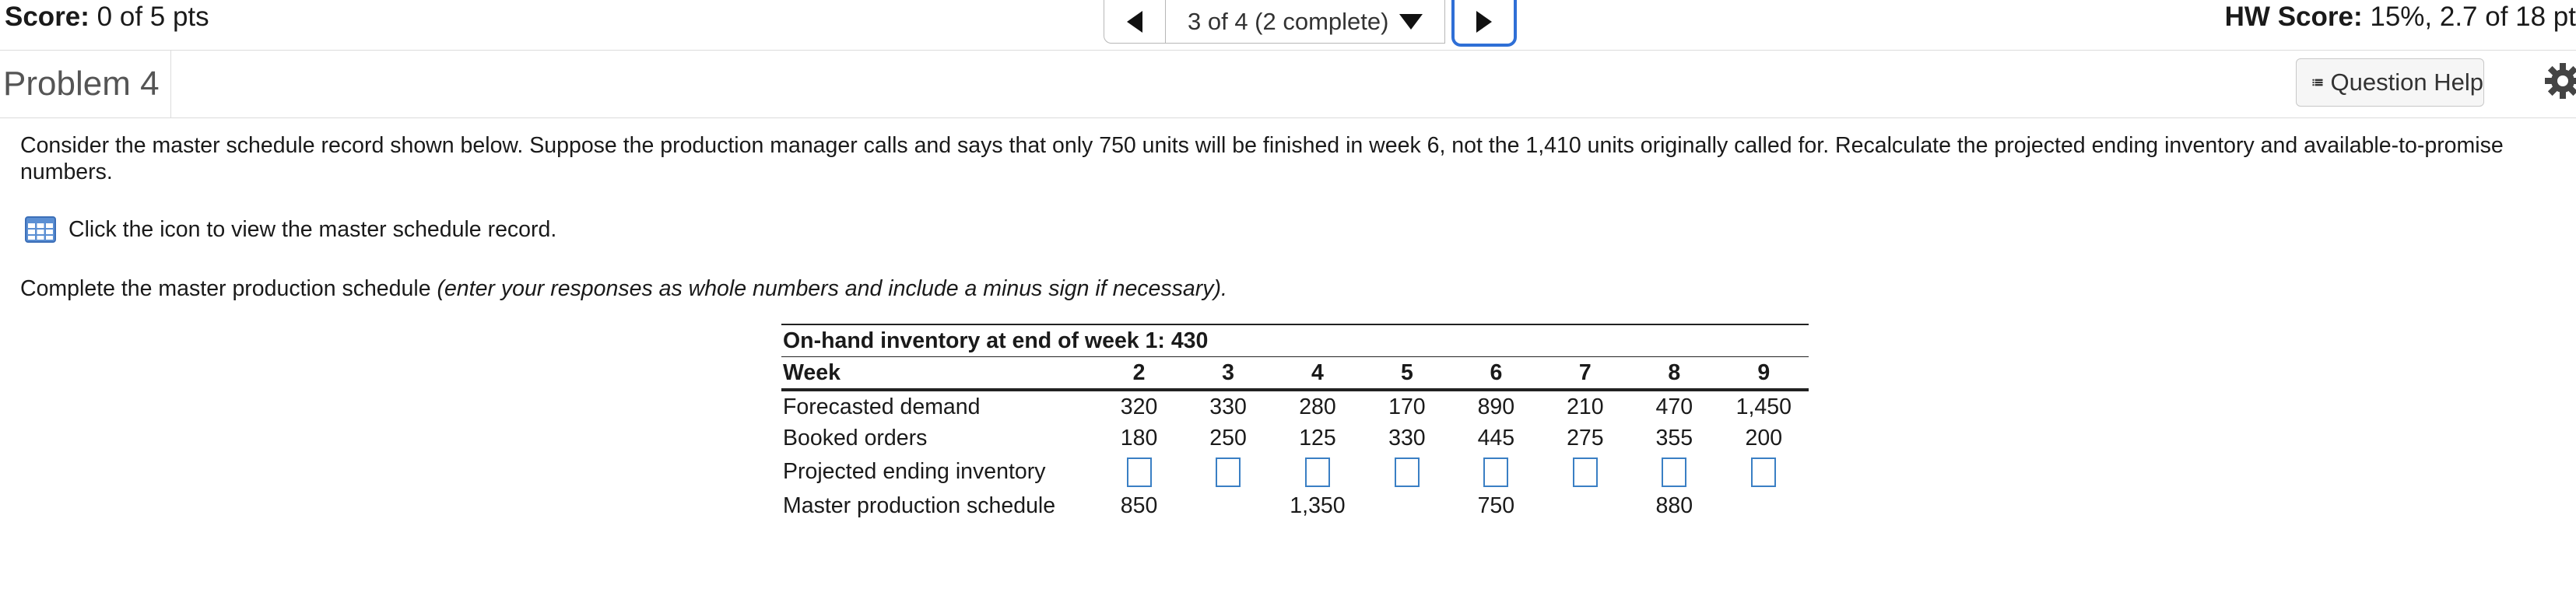  Describe the element at coordinates (1139, 505) in the screenshot. I see `mps-cell: 850` at that location.